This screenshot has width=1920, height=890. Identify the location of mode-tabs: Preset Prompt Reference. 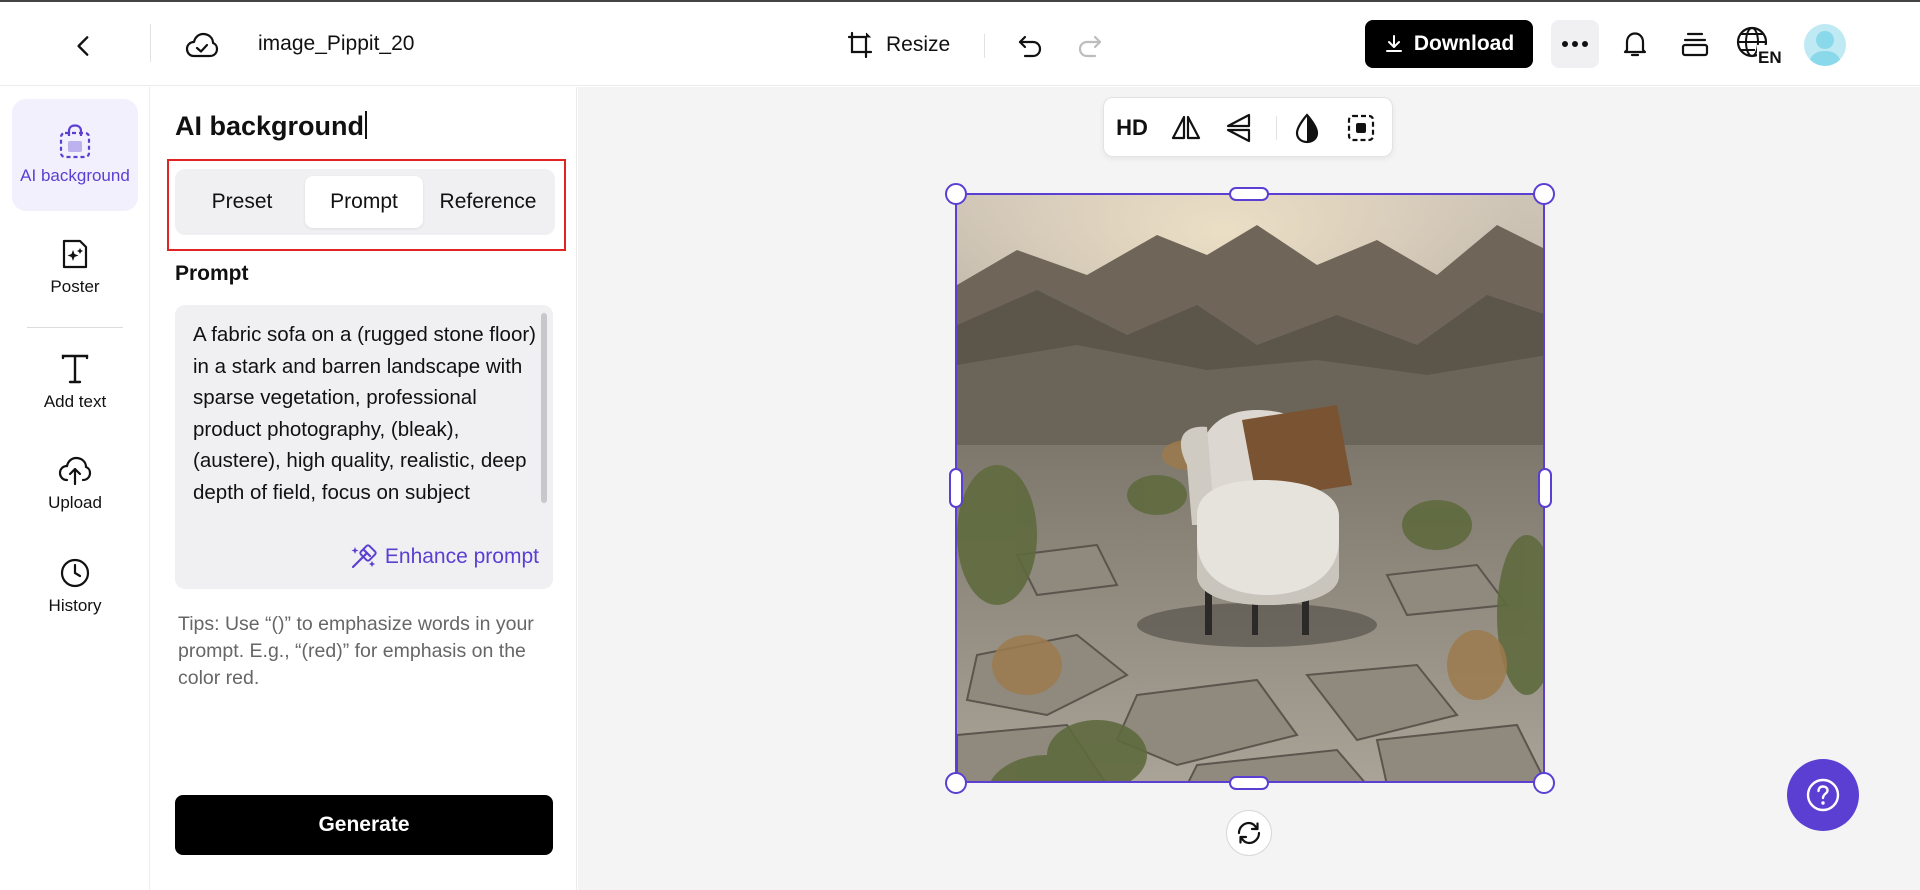
(365, 202).